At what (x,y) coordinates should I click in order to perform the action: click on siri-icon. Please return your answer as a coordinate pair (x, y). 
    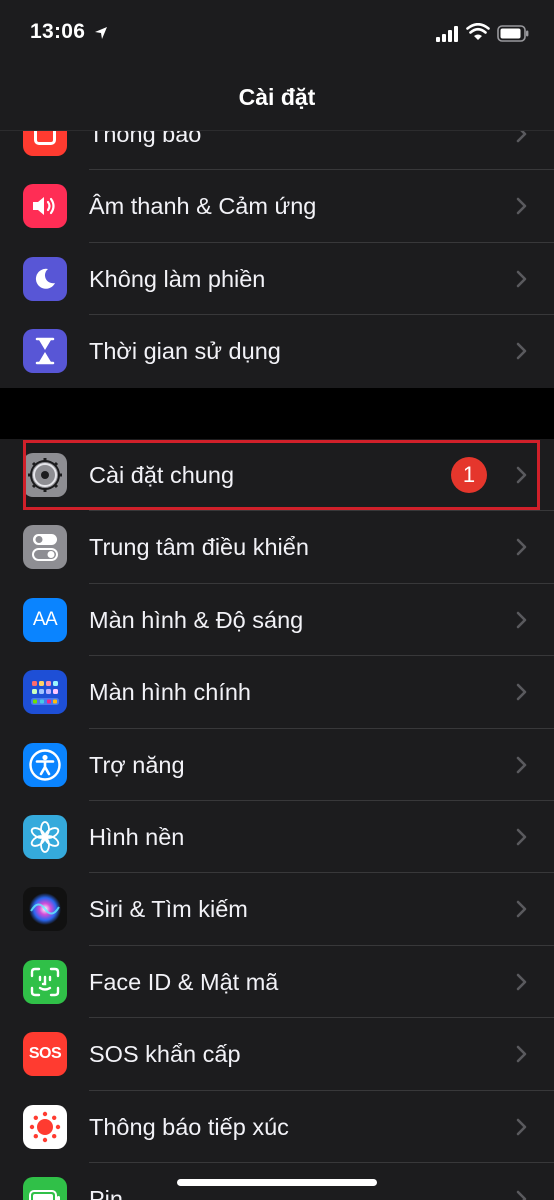
    Looking at the image, I should click on (45, 909).